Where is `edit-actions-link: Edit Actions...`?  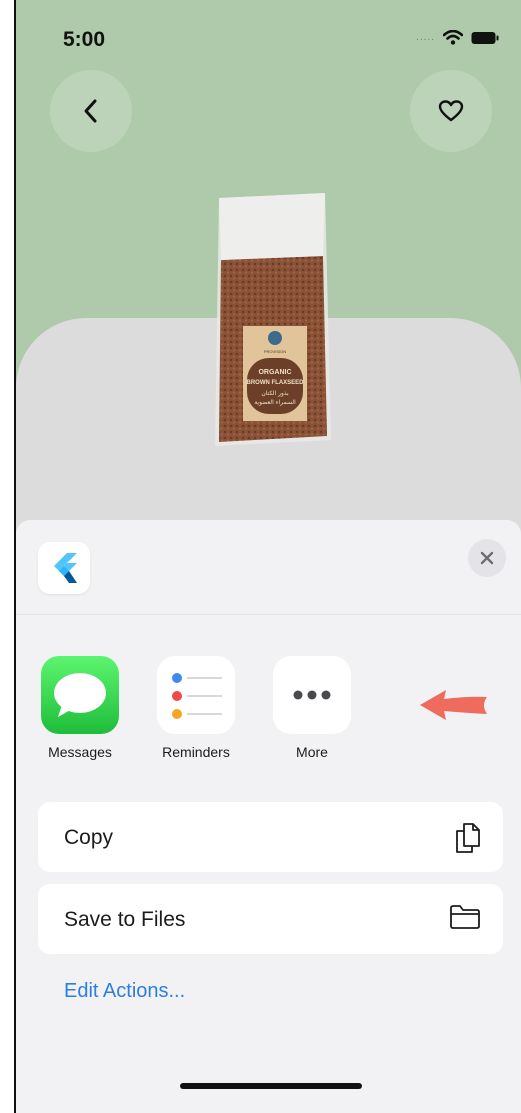
edit-actions-link: Edit Actions... is located at coordinates (124, 991).